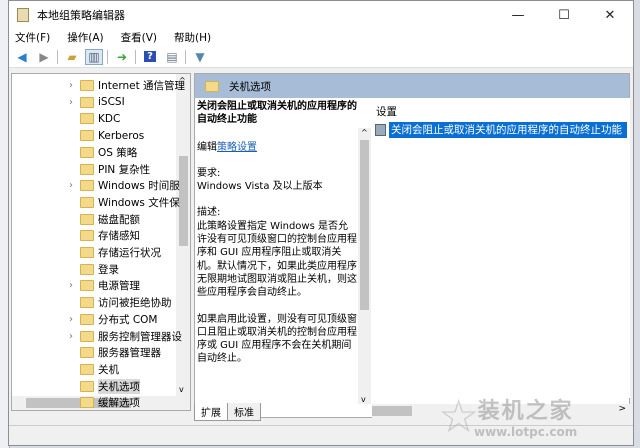 Image resolution: width=640 pixels, height=448 pixels. What do you see at coordinates (610, 15) in the screenshot?
I see `close-button: ✕` at bounding box center [610, 15].